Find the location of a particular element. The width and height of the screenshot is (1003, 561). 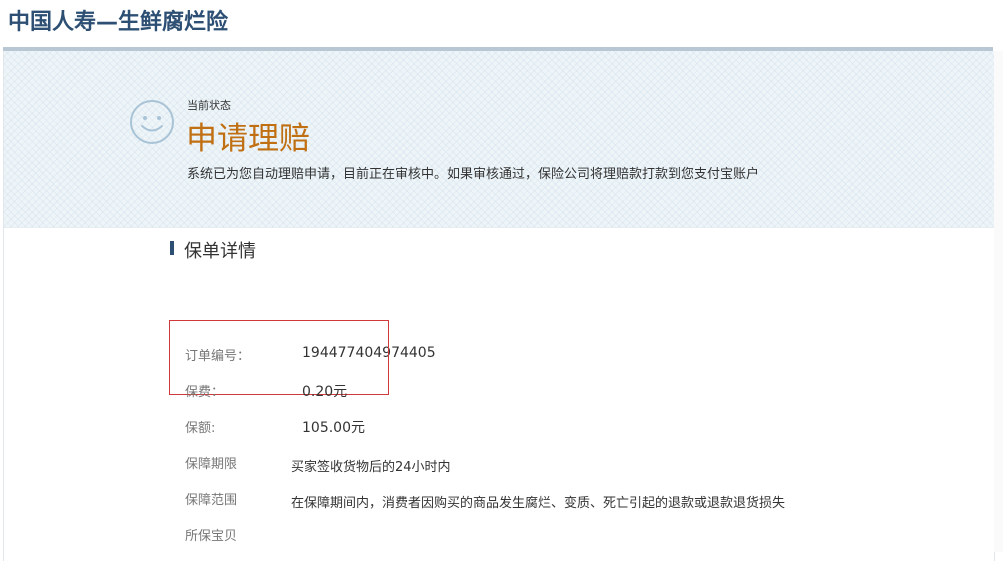

smiley-face-icon is located at coordinates (152, 122).